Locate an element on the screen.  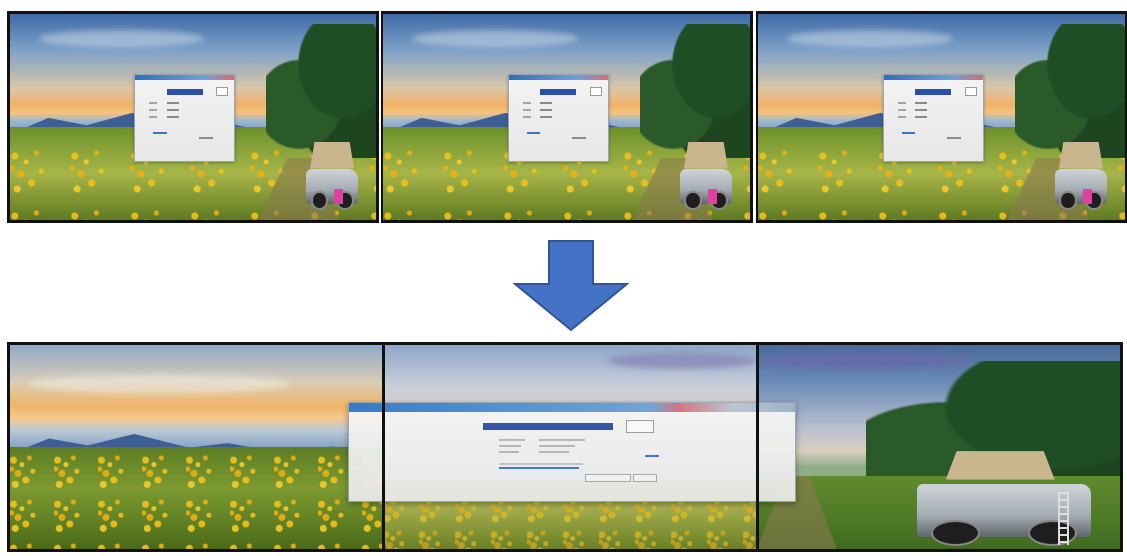
wall-panel-right is located at coordinates (938, 447).